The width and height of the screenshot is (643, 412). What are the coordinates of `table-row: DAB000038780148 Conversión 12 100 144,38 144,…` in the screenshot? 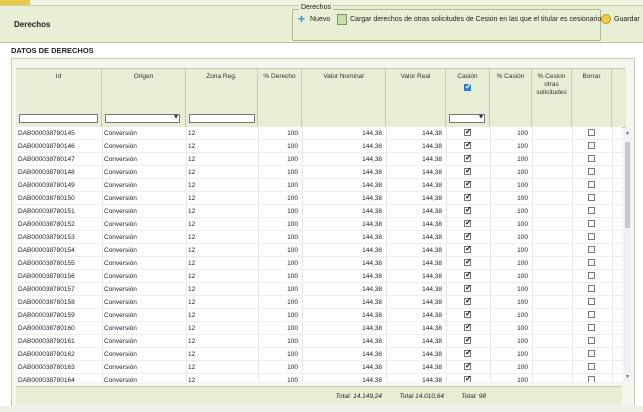 It's located at (319, 172).